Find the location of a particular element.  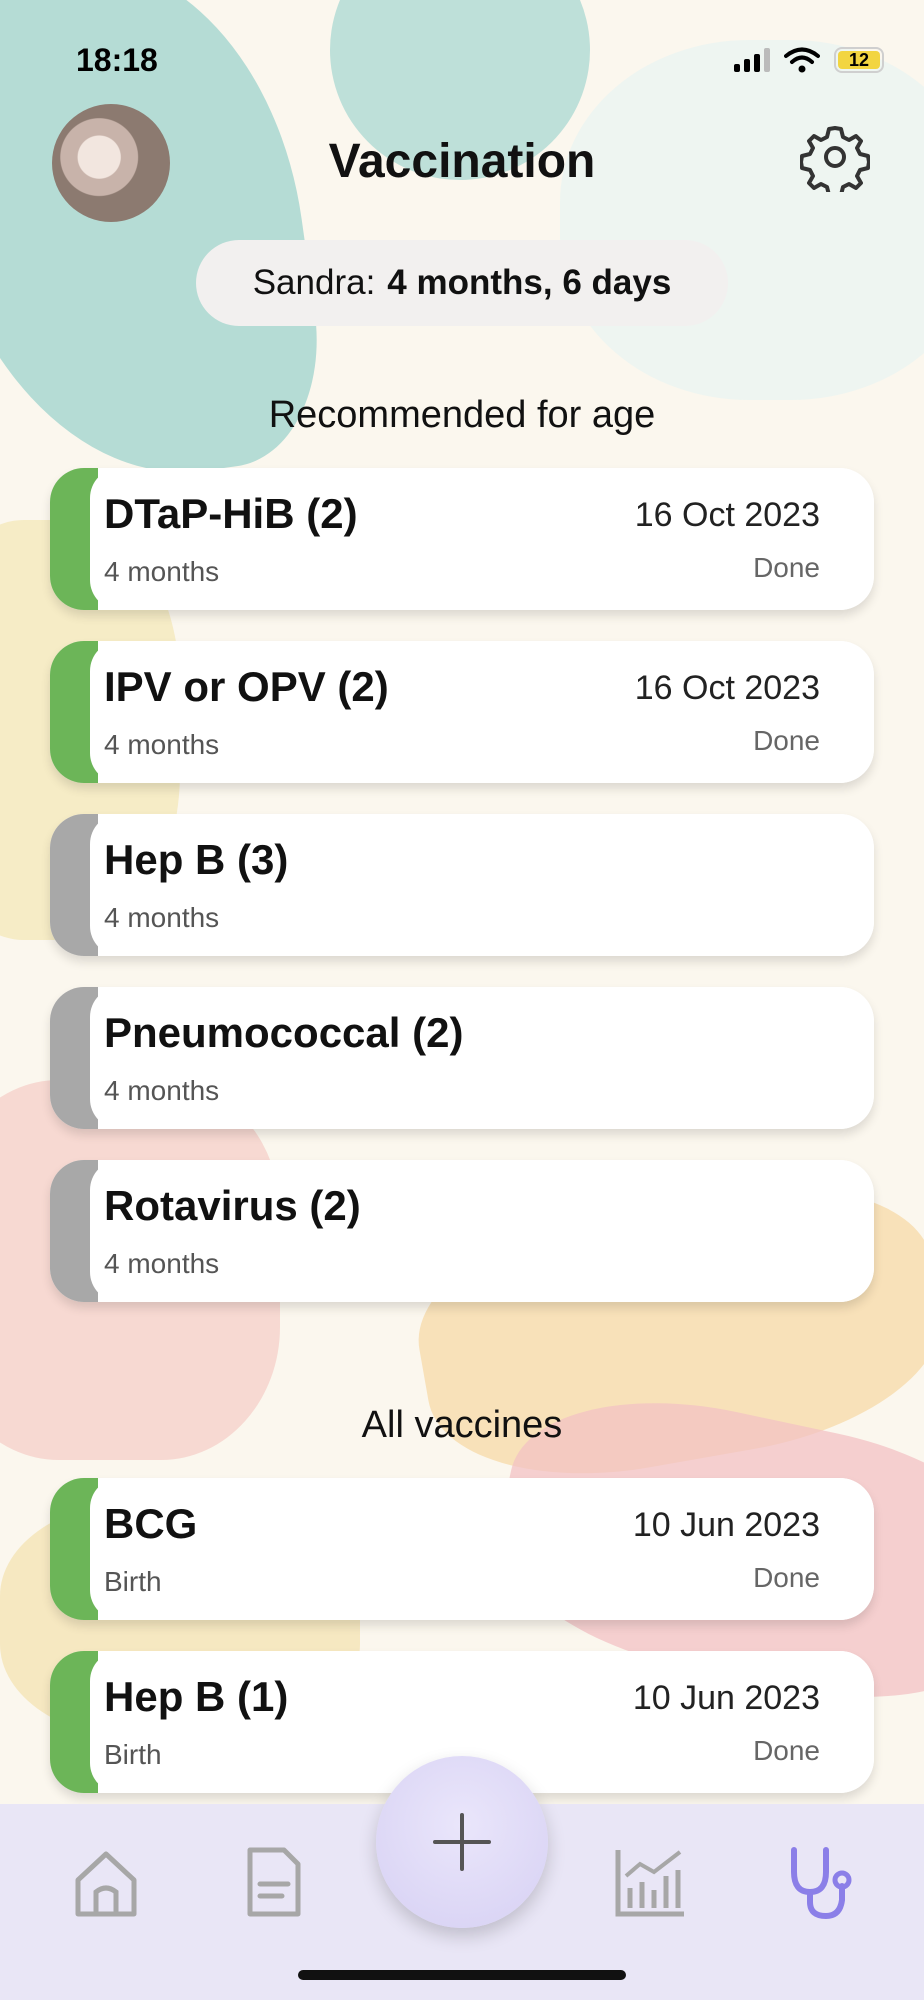

vaccine-card: Hep B (3) 4 months is located at coordinates (462, 885).